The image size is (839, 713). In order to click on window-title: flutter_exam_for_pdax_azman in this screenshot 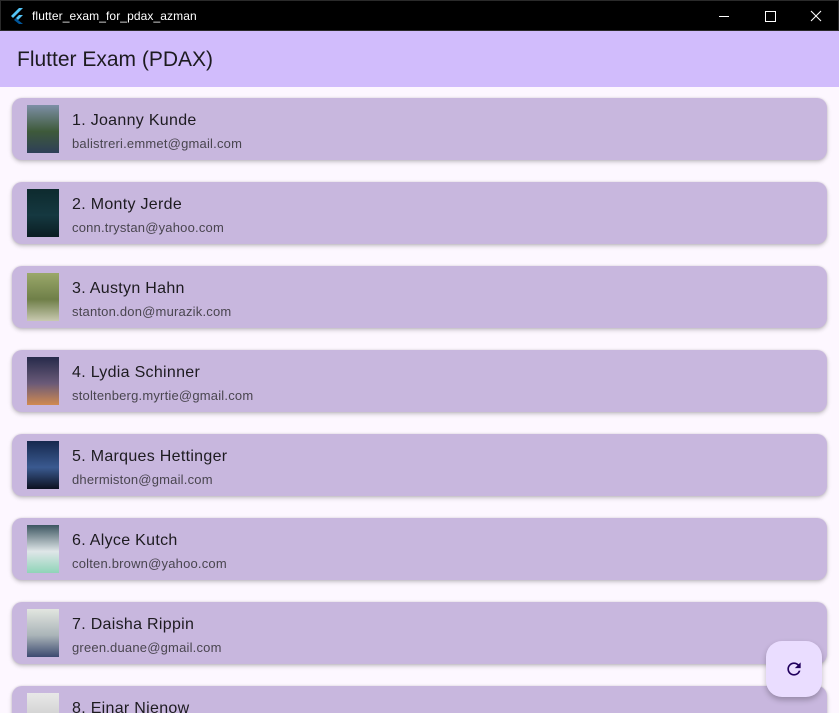, I will do `click(114, 16)`.